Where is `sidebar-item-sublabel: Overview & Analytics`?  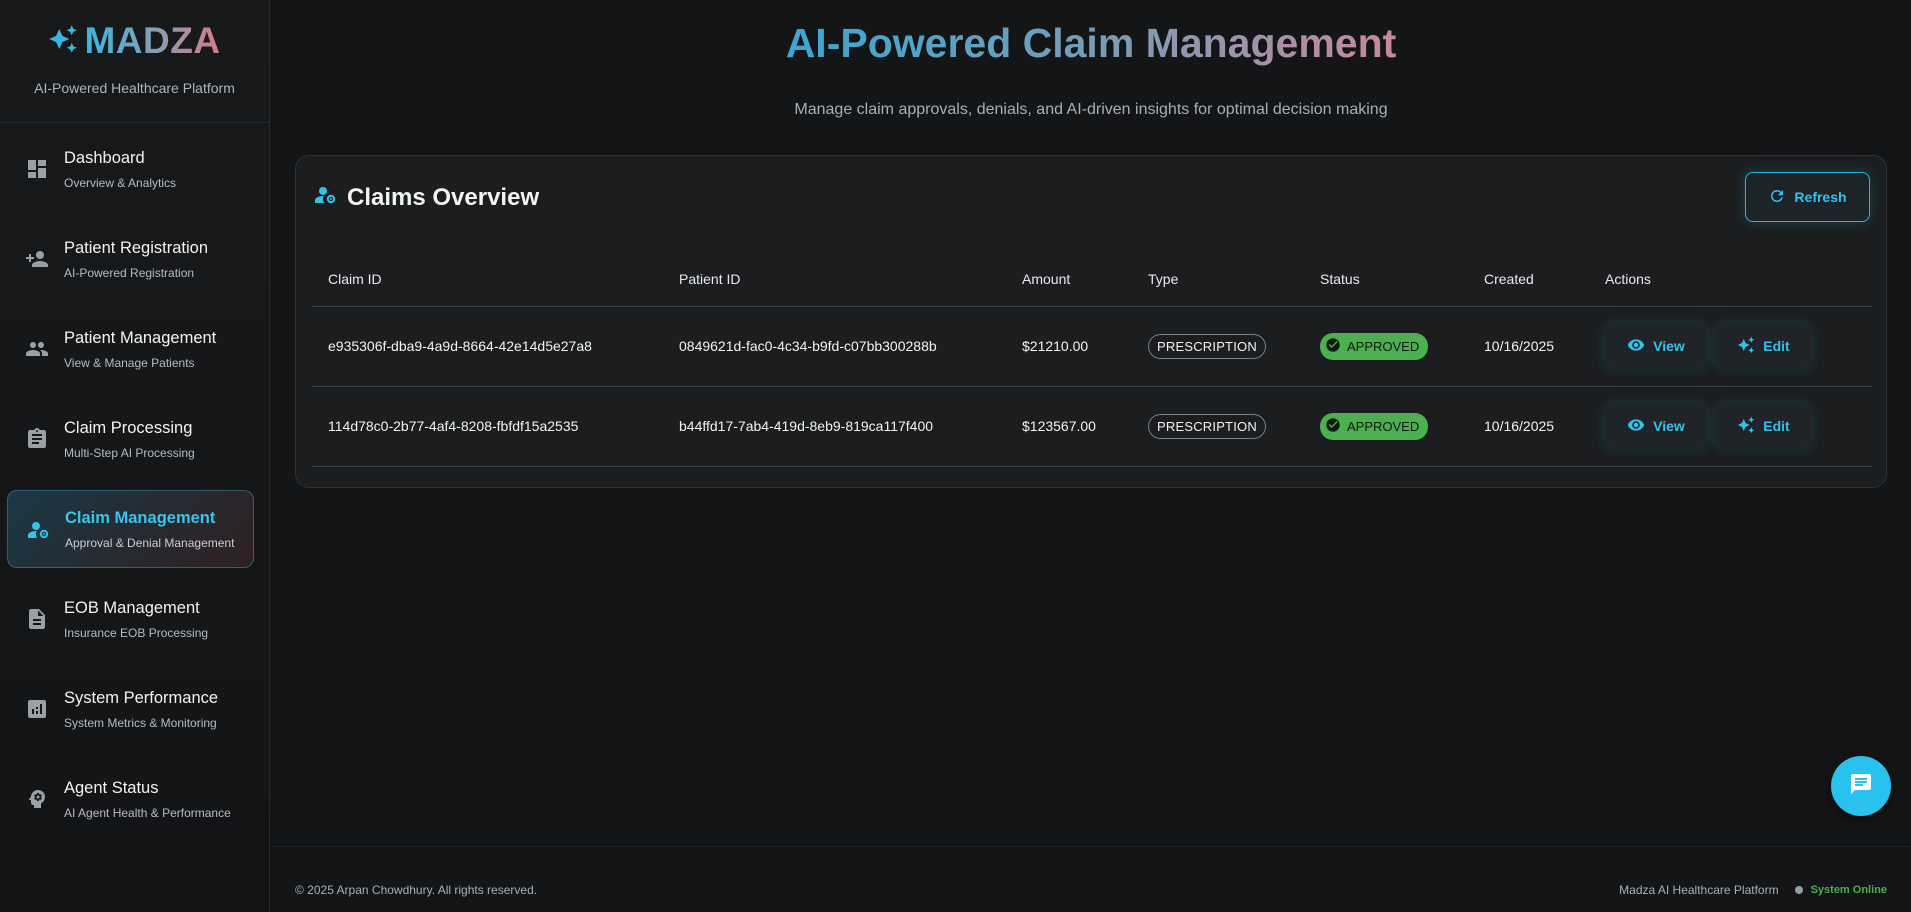
sidebar-item-sublabel: Overview & Analytics is located at coordinates (120, 182).